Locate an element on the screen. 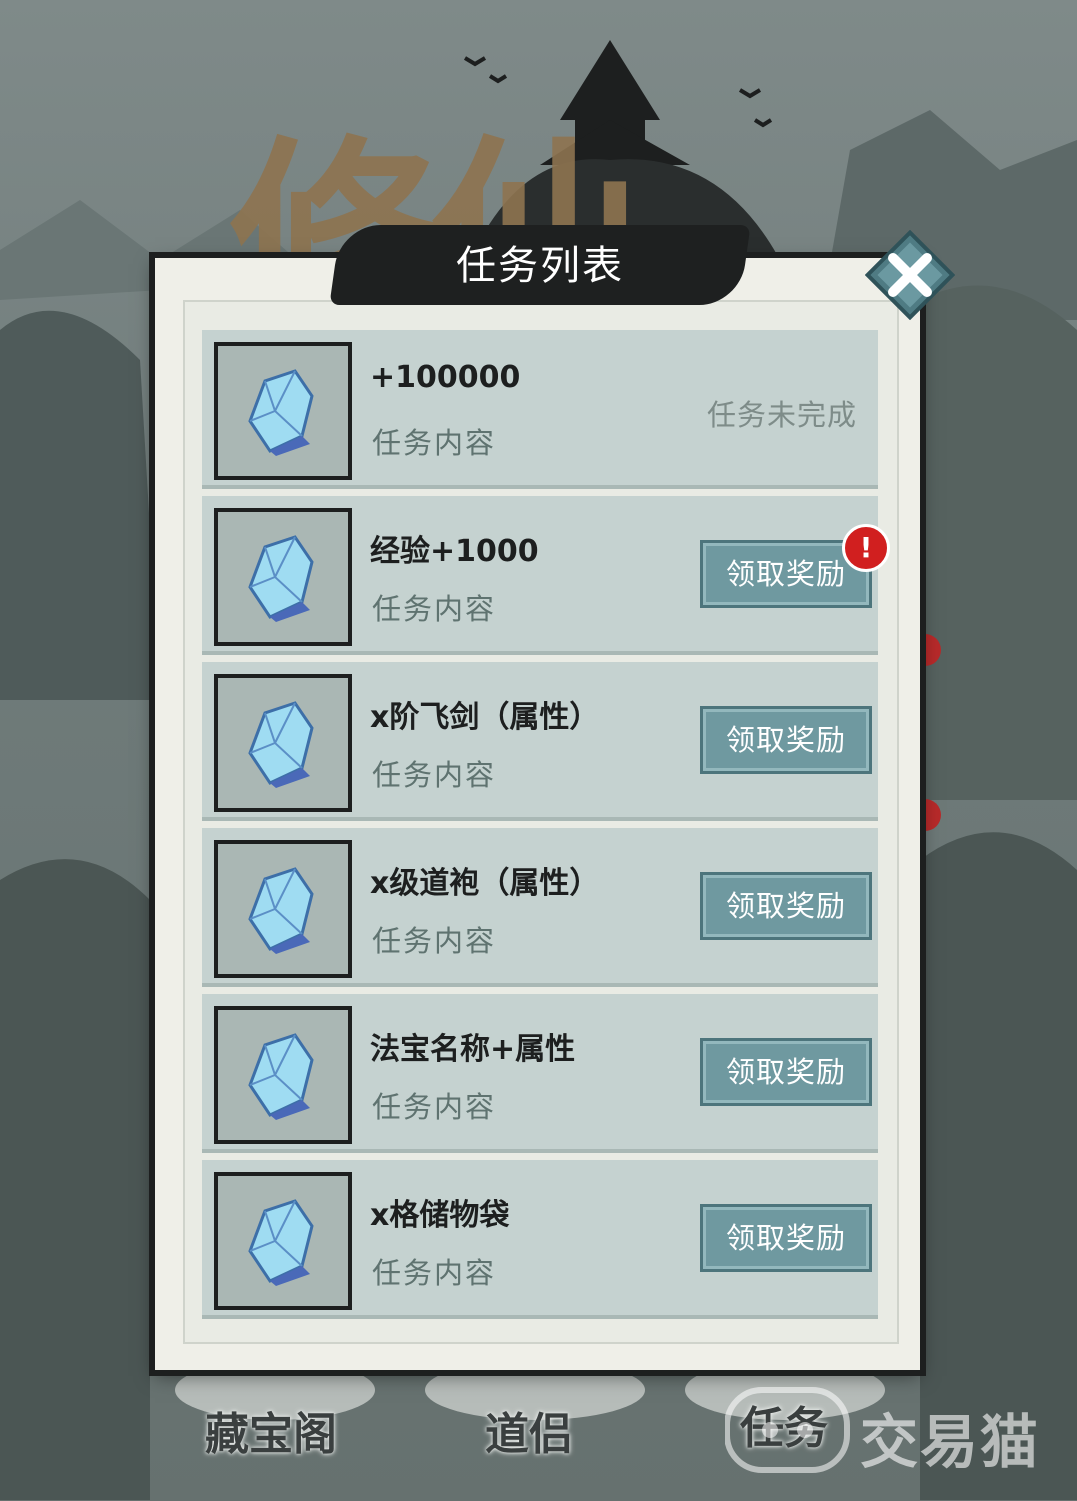 The height and width of the screenshot is (1501, 1077). watermark-text: 交易猫 is located at coordinates (950, 1442).